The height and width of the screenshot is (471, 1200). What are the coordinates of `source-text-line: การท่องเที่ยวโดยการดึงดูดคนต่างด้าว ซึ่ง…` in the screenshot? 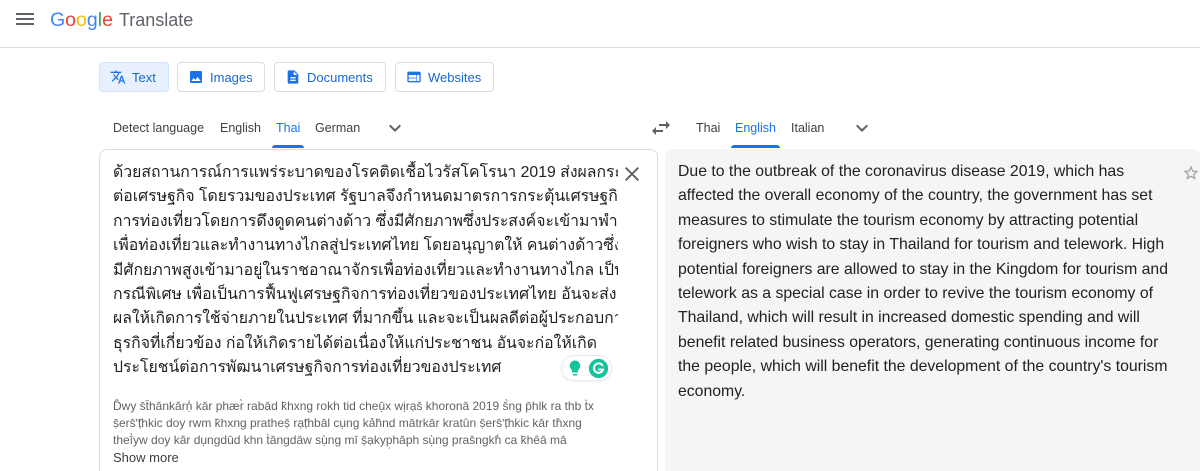 It's located at (365, 222).